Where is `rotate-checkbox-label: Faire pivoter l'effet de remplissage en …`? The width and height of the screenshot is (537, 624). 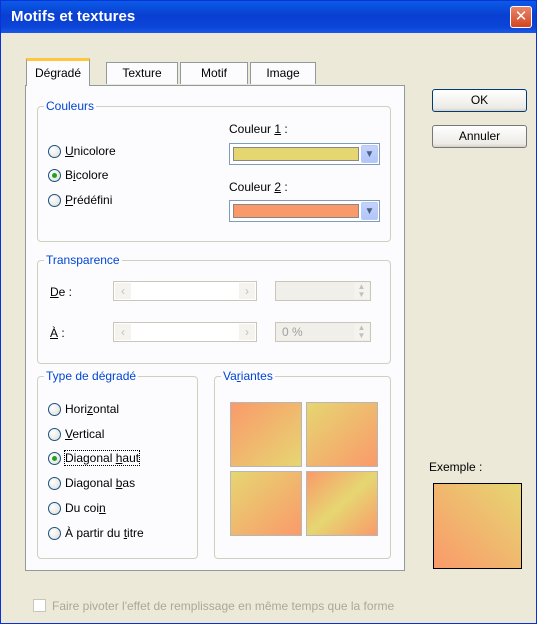 rotate-checkbox-label: Faire pivoter l'effet de remplissage en … is located at coordinates (223, 606).